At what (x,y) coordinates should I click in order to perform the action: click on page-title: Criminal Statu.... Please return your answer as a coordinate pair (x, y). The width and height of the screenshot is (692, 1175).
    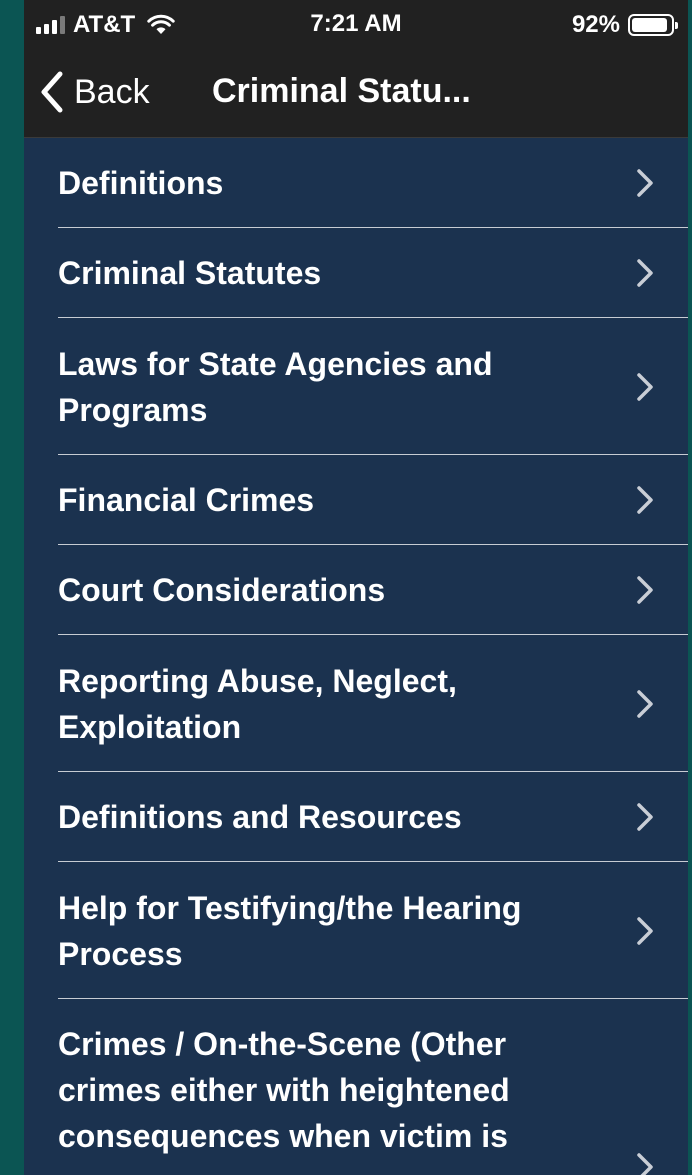
    Looking at the image, I should click on (341, 91).